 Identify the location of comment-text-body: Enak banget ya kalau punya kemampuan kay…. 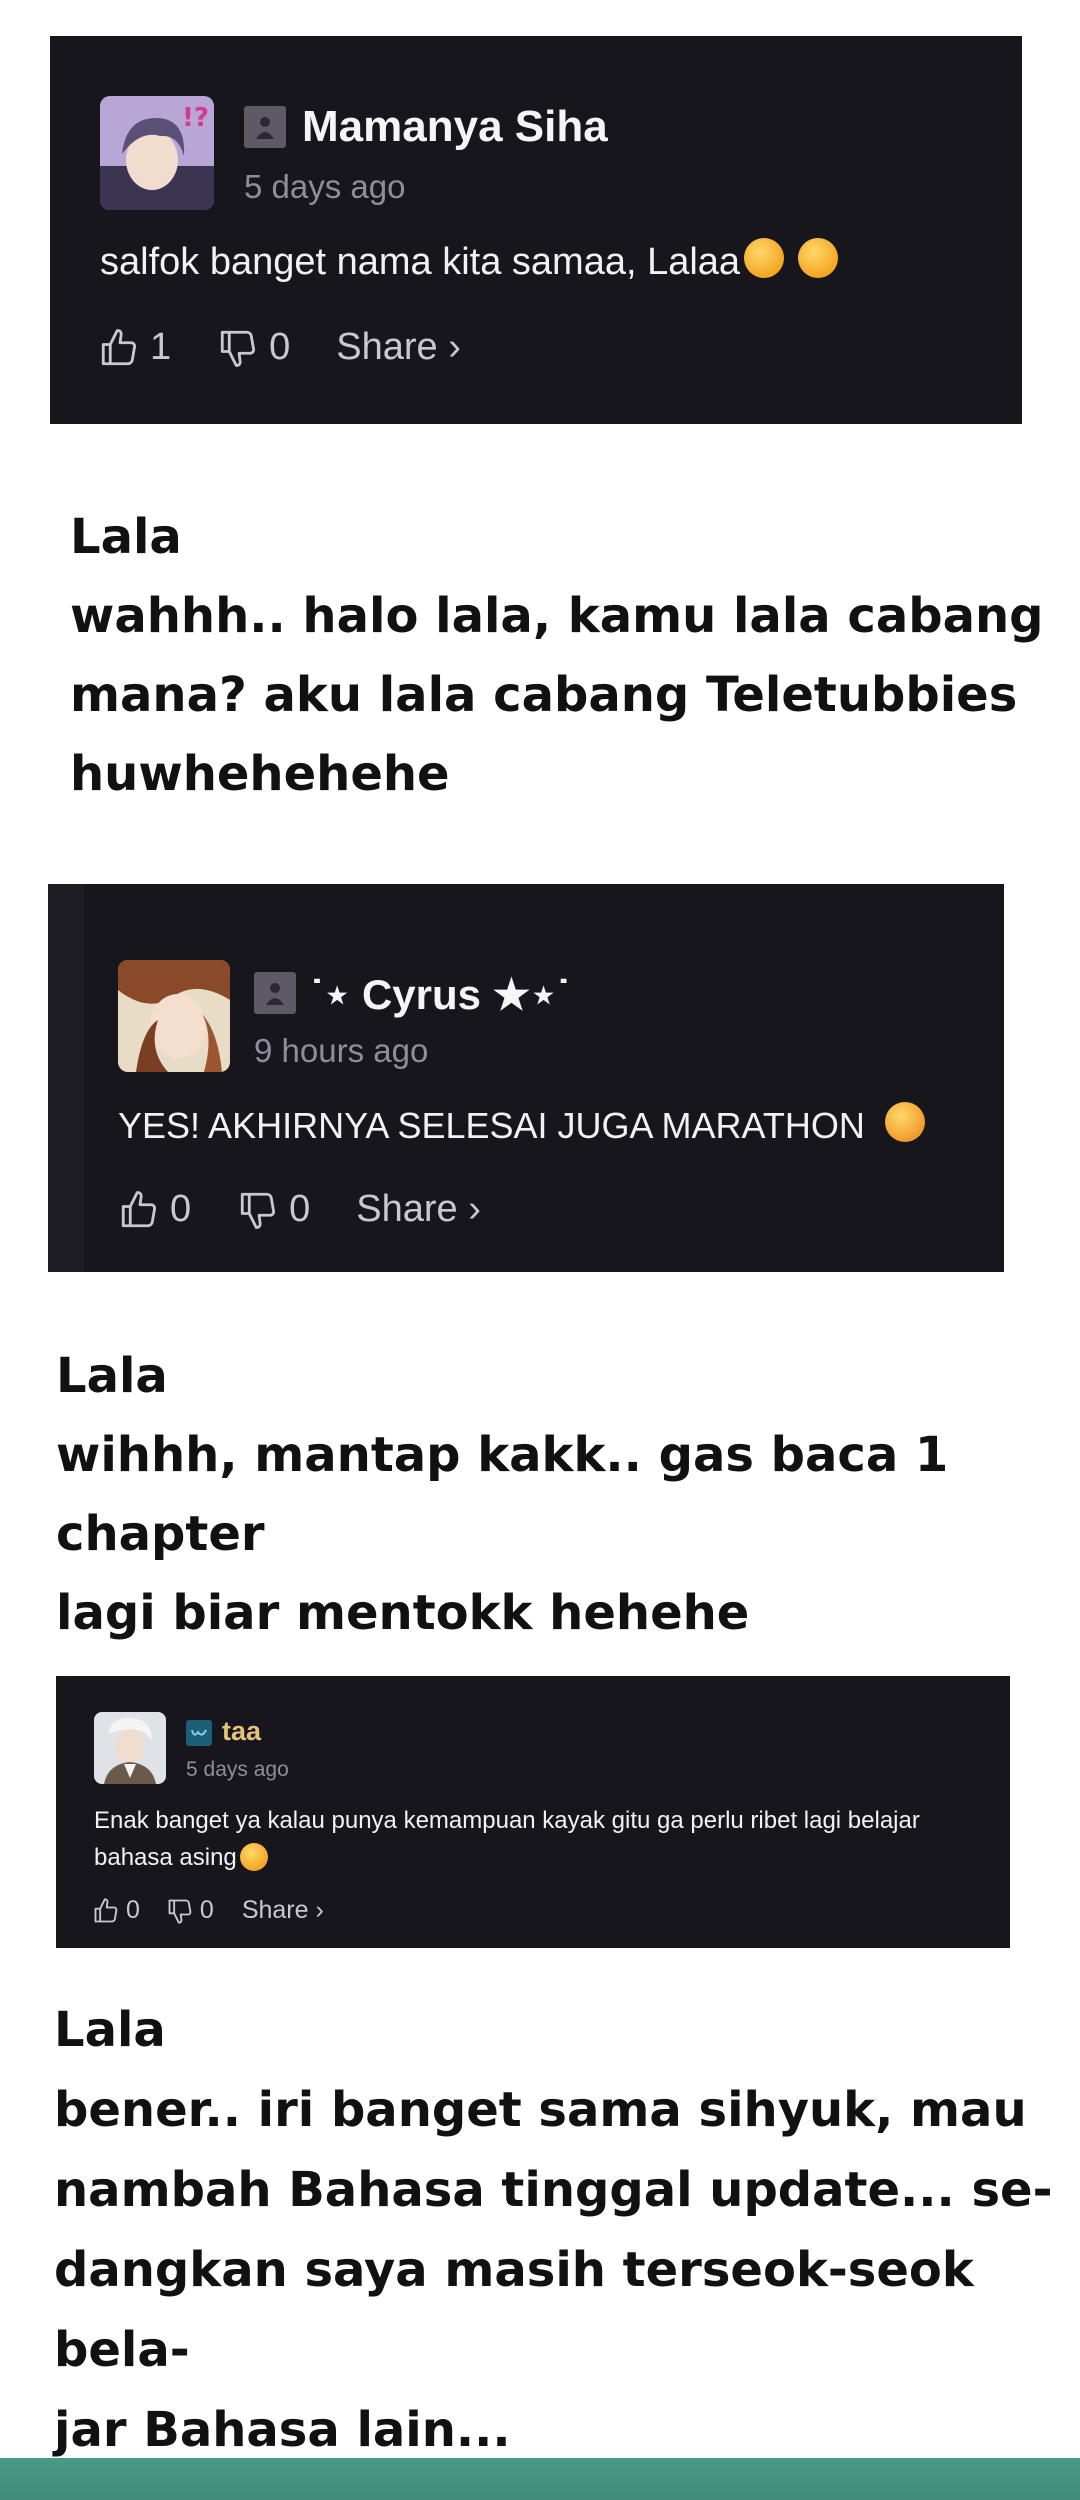
(507, 1839).